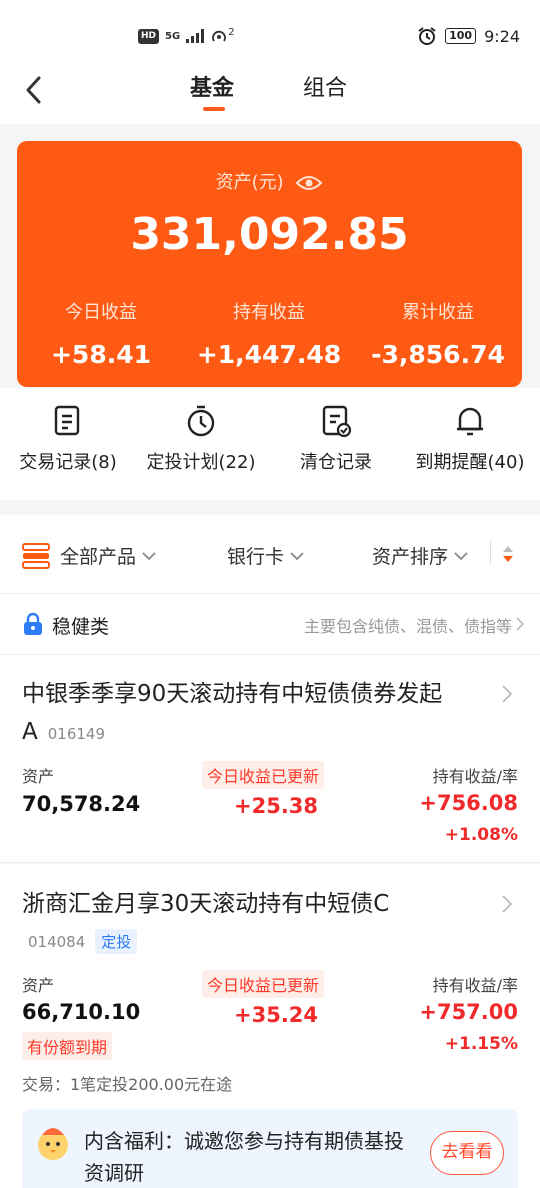  What do you see at coordinates (438, 333) in the screenshot?
I see `stat-cumulative-gain: 累计收益 -3,856.74` at bounding box center [438, 333].